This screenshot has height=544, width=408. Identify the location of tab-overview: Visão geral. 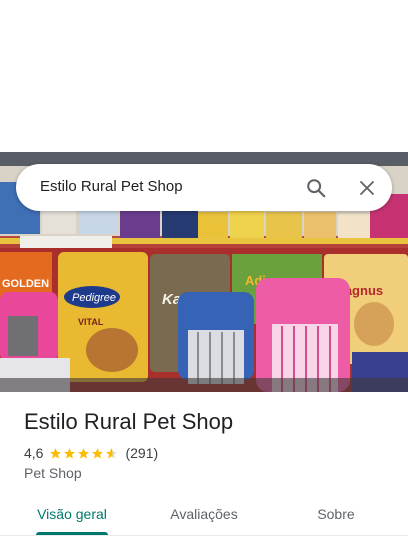
(72, 515).